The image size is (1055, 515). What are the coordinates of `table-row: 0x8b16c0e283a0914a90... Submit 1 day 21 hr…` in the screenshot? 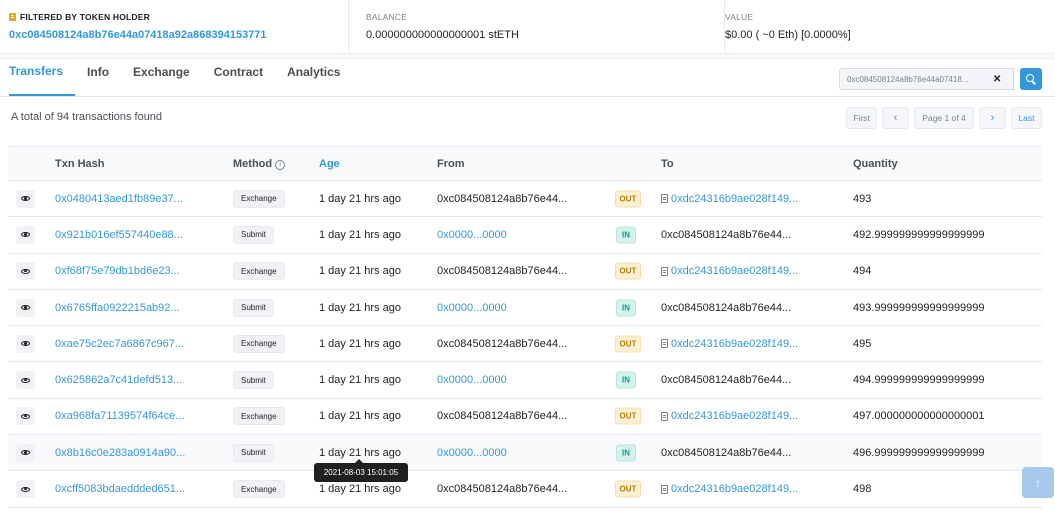 It's located at (525, 453).